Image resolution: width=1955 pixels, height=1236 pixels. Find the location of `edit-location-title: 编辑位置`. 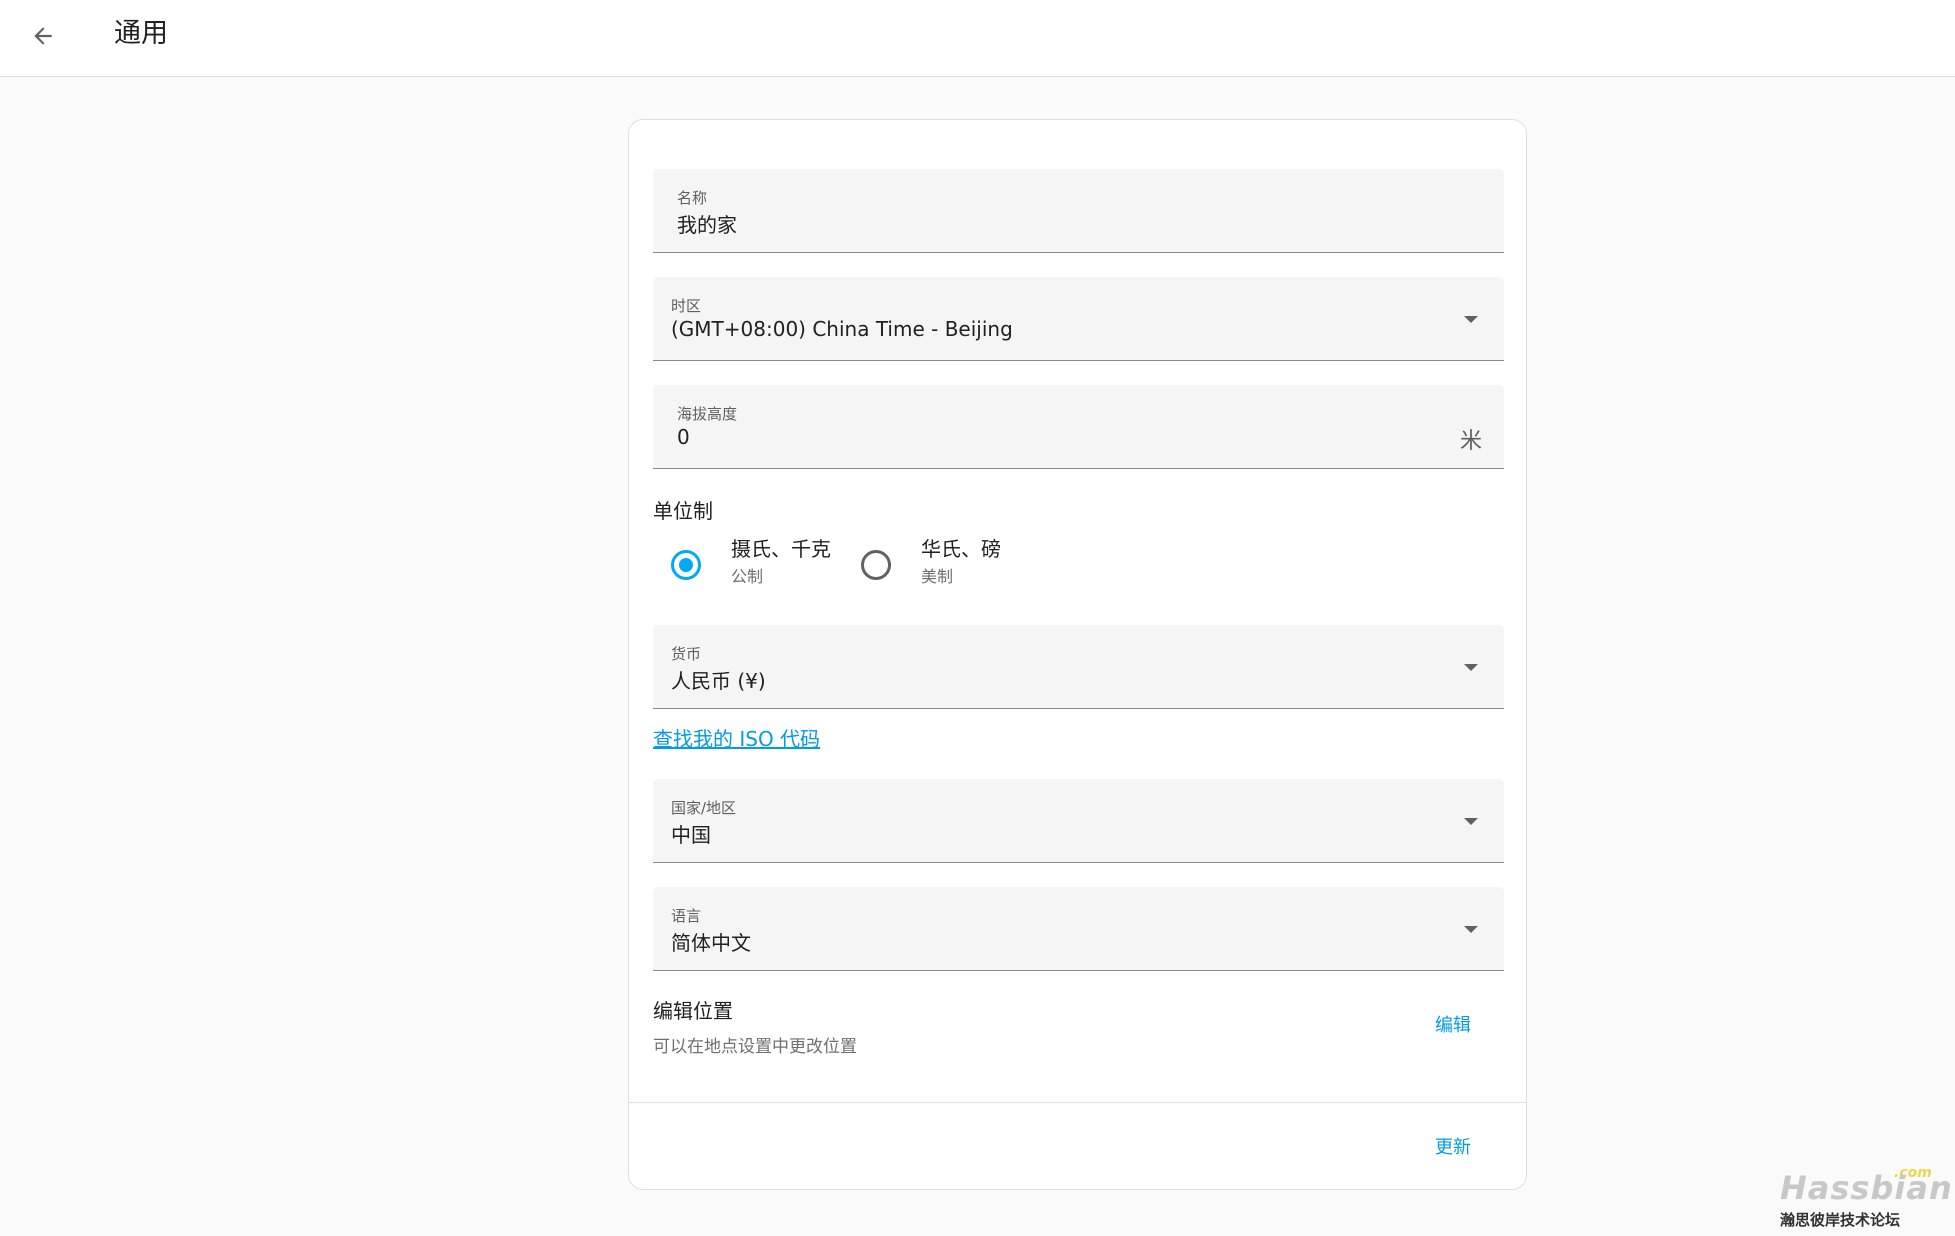

edit-location-title: 编辑位置 is located at coordinates (693, 1011).